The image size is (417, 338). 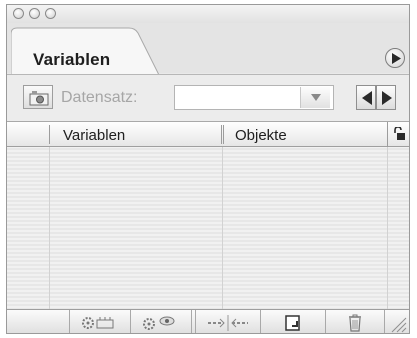 I want to click on panel-menu-button, so click(x=395, y=58).